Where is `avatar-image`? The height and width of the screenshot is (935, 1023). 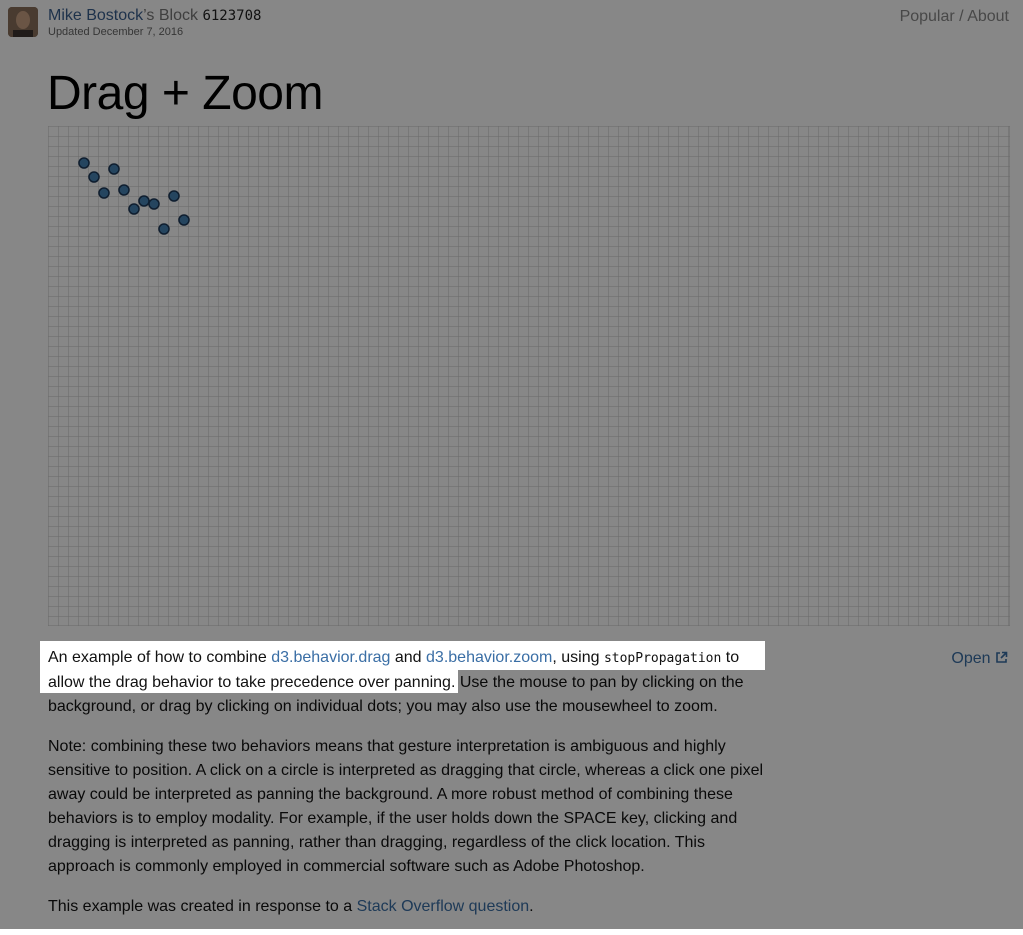 avatar-image is located at coordinates (23, 22).